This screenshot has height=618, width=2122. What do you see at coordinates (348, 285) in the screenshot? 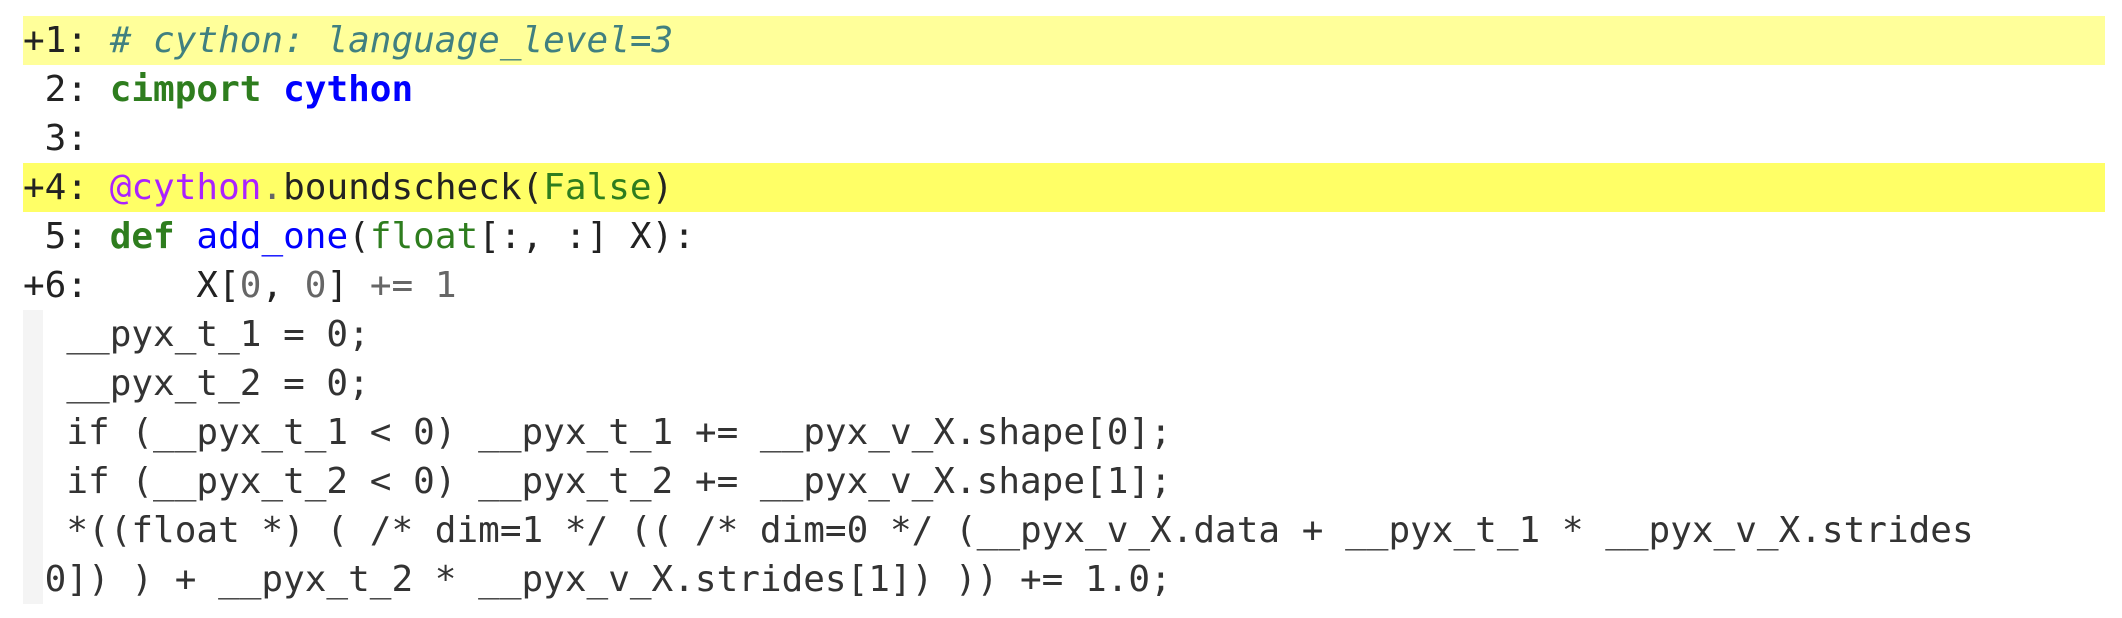
I see `code-token: ]` at bounding box center [348, 285].